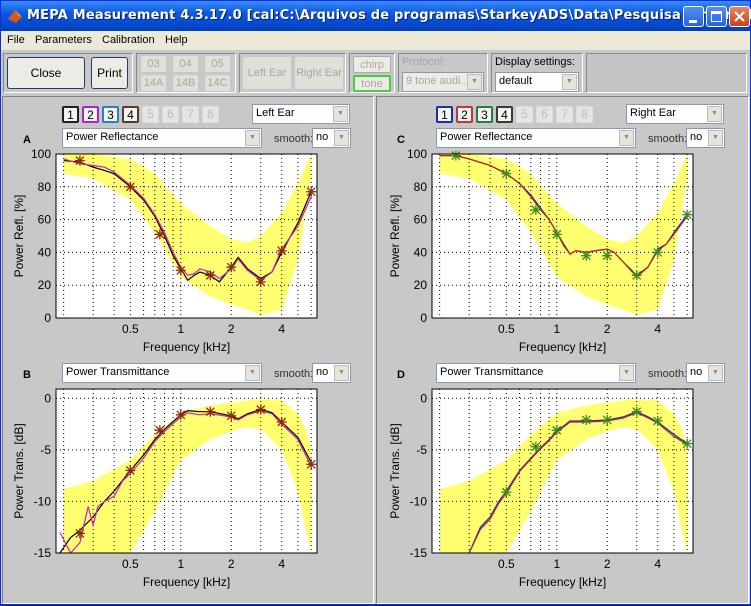 This screenshot has height=606, width=751. I want to click on display-settings-select: default ▼, so click(537, 82).